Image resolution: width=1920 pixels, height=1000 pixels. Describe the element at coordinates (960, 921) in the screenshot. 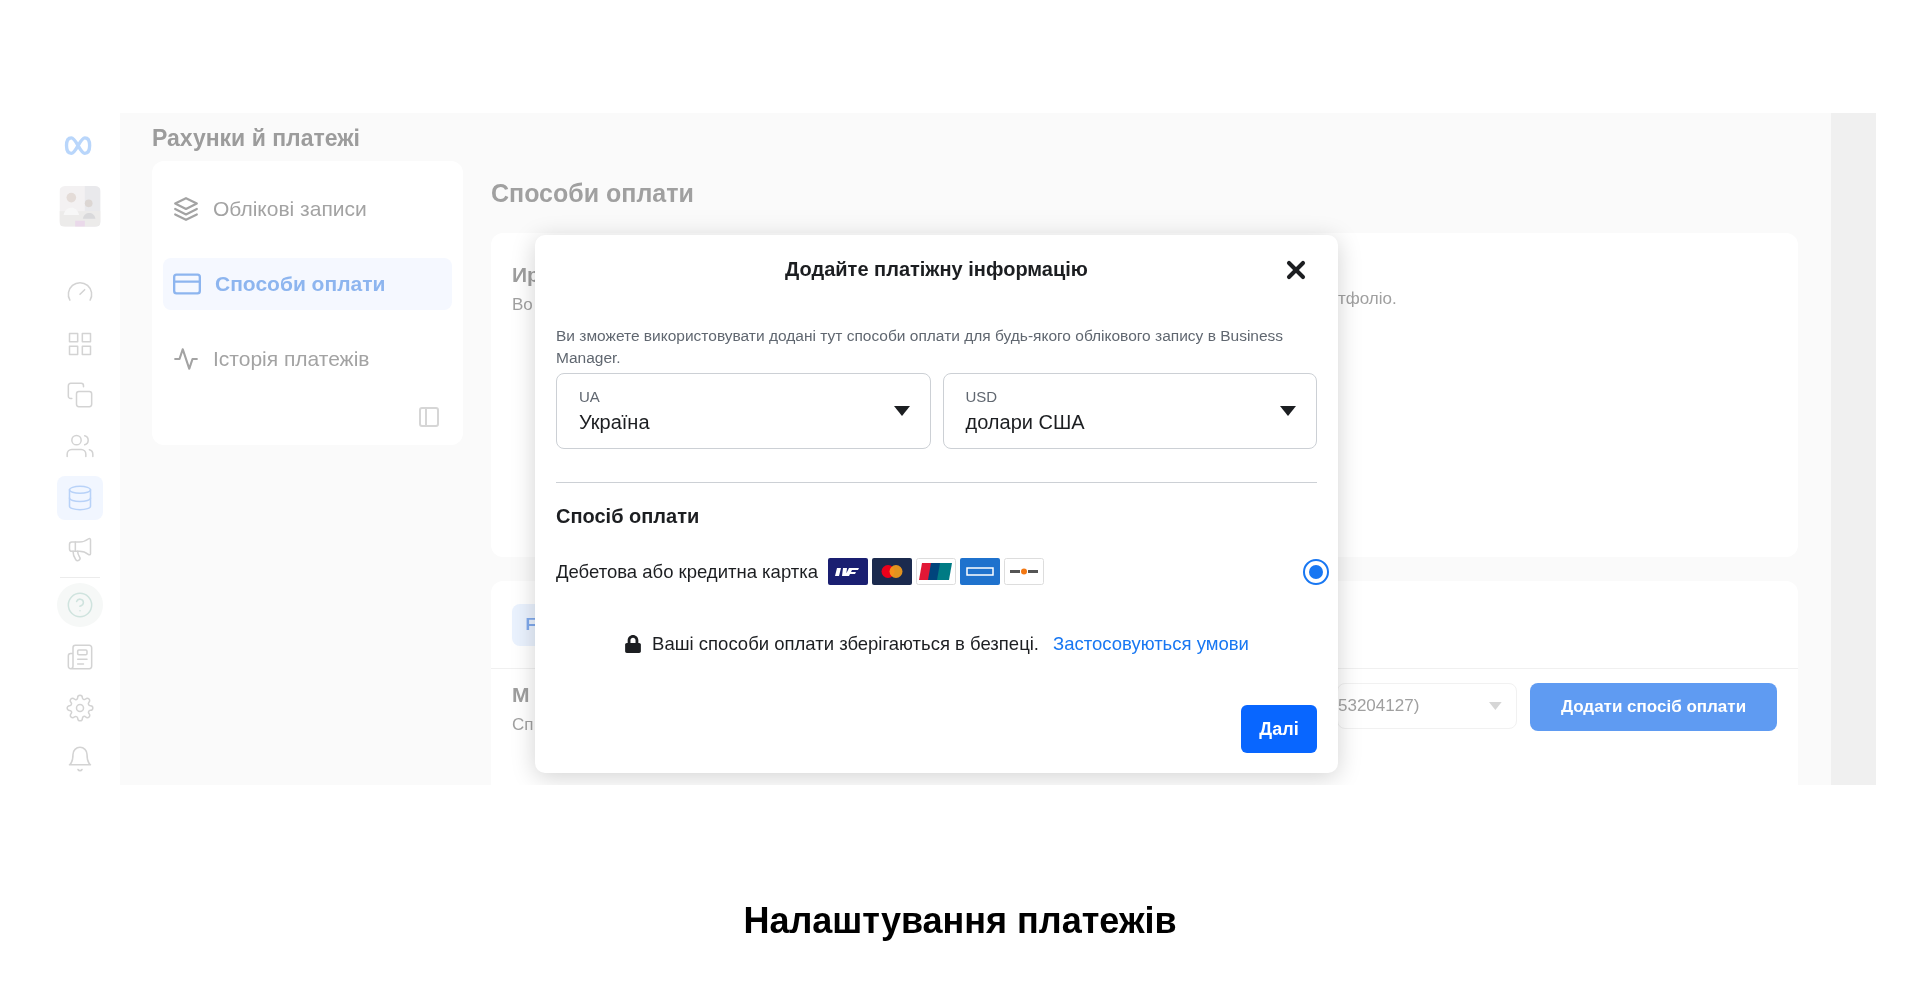

I see `caption: Налаштування платежів` at that location.